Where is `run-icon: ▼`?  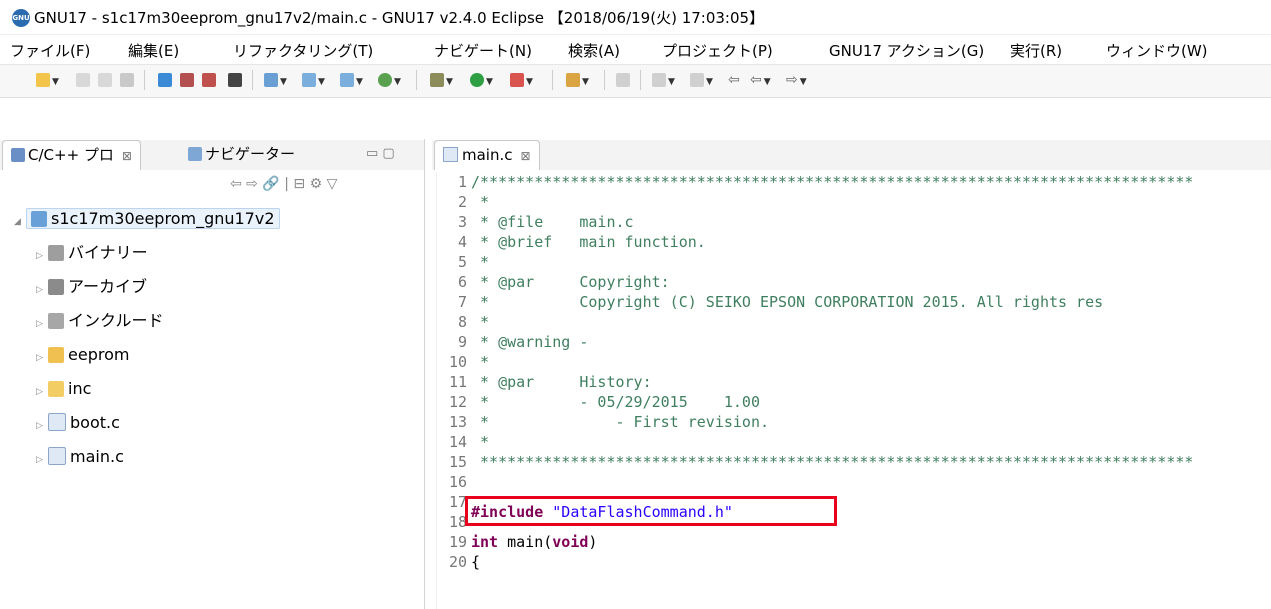
run-icon: ▼ is located at coordinates (481, 80).